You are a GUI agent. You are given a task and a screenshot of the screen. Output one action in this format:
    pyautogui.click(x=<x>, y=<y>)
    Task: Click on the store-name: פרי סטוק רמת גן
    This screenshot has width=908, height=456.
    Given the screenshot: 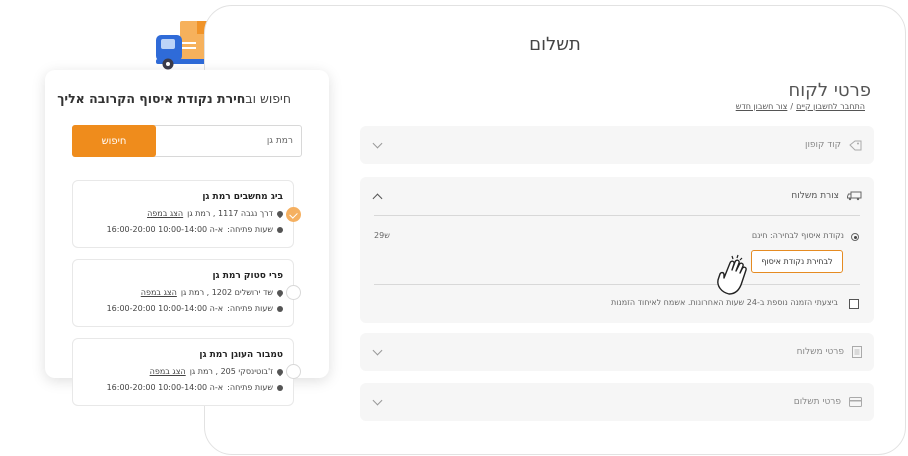 What is the action you would take?
    pyautogui.click(x=247, y=276)
    